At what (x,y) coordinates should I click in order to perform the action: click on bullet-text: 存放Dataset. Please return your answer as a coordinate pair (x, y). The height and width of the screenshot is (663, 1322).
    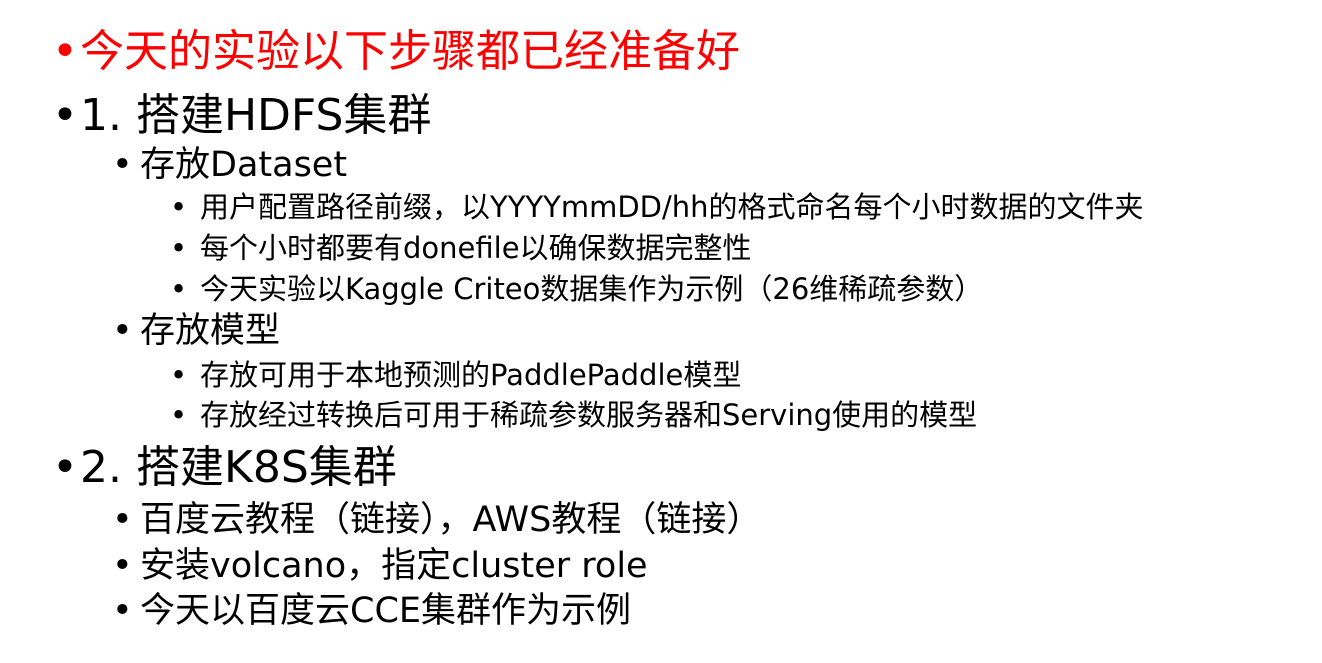
    Looking at the image, I should click on (244, 165).